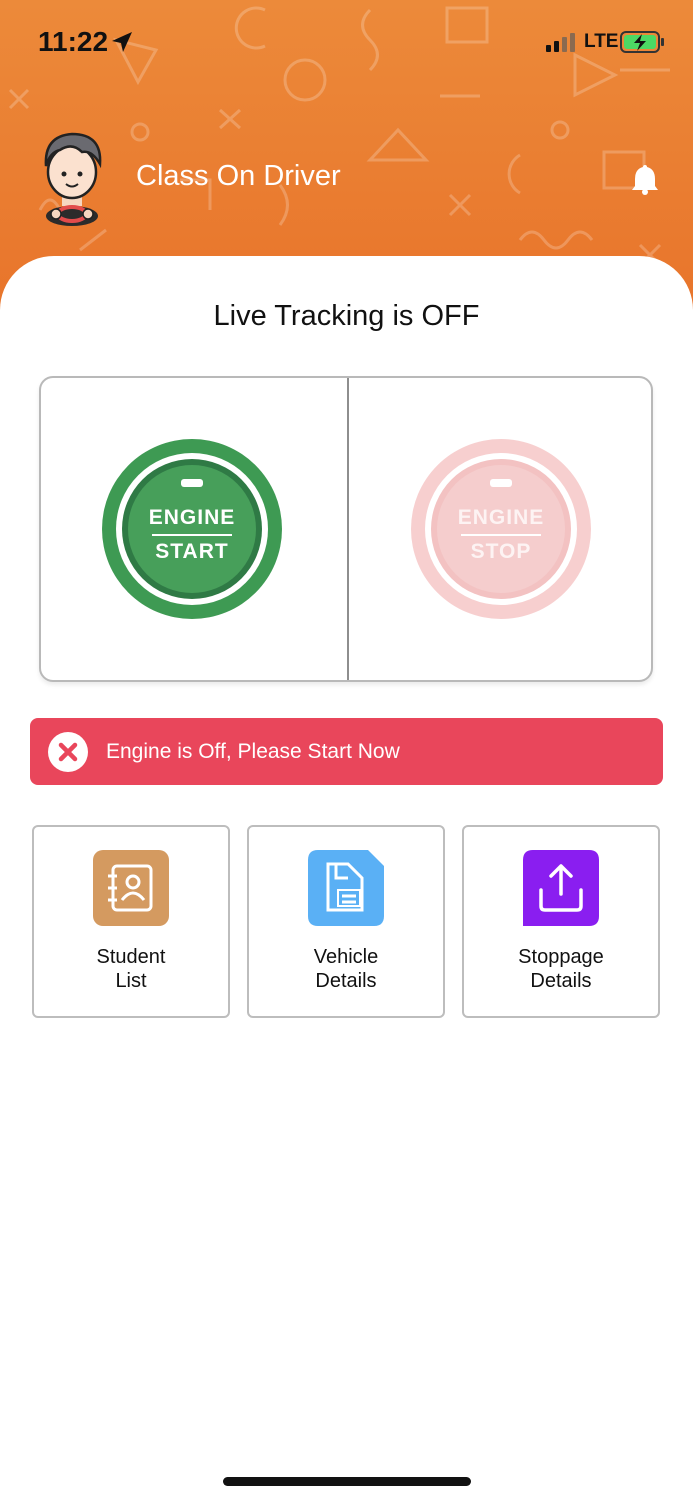  I want to click on student-list-label-line2: List, so click(131, 981).